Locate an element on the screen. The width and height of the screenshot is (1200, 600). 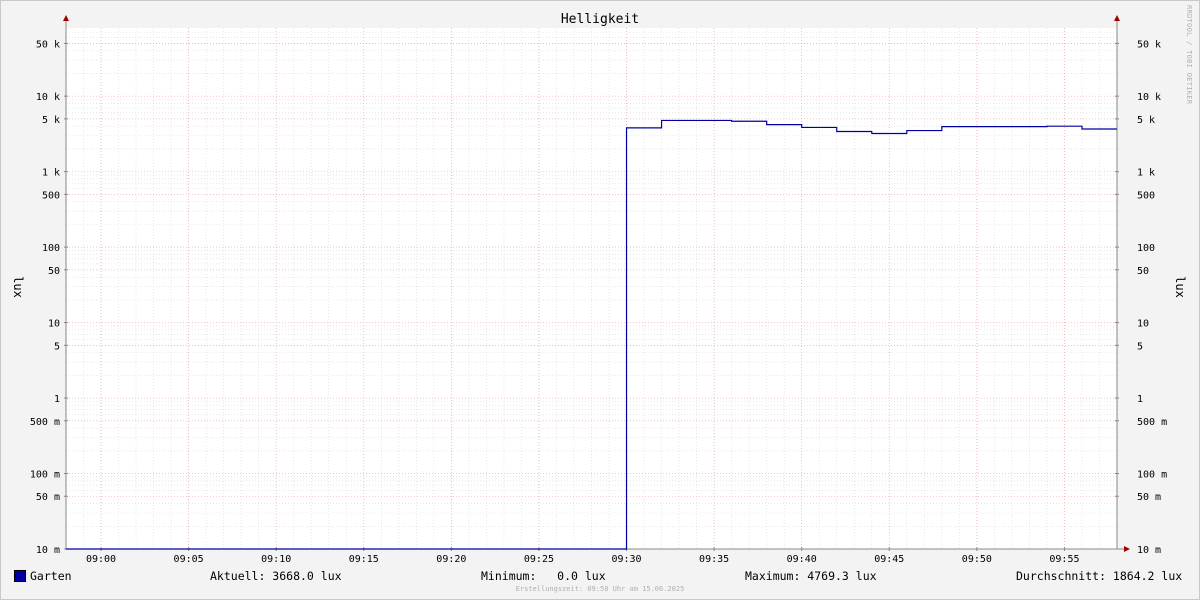
y-tick-label-left: 1 k is located at coordinates (51, 173).